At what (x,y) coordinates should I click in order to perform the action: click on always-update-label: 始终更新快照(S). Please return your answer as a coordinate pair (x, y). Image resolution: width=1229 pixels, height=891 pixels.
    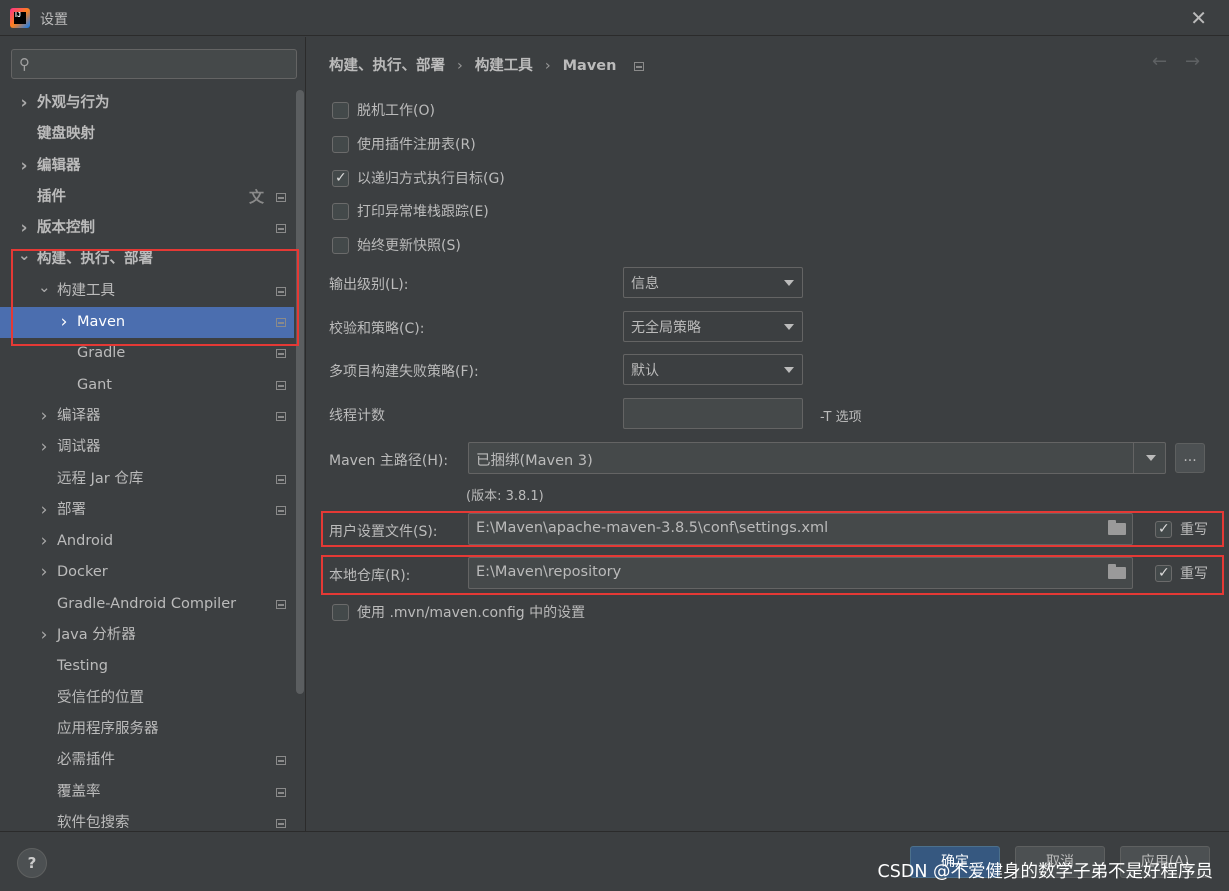
    Looking at the image, I should click on (409, 246).